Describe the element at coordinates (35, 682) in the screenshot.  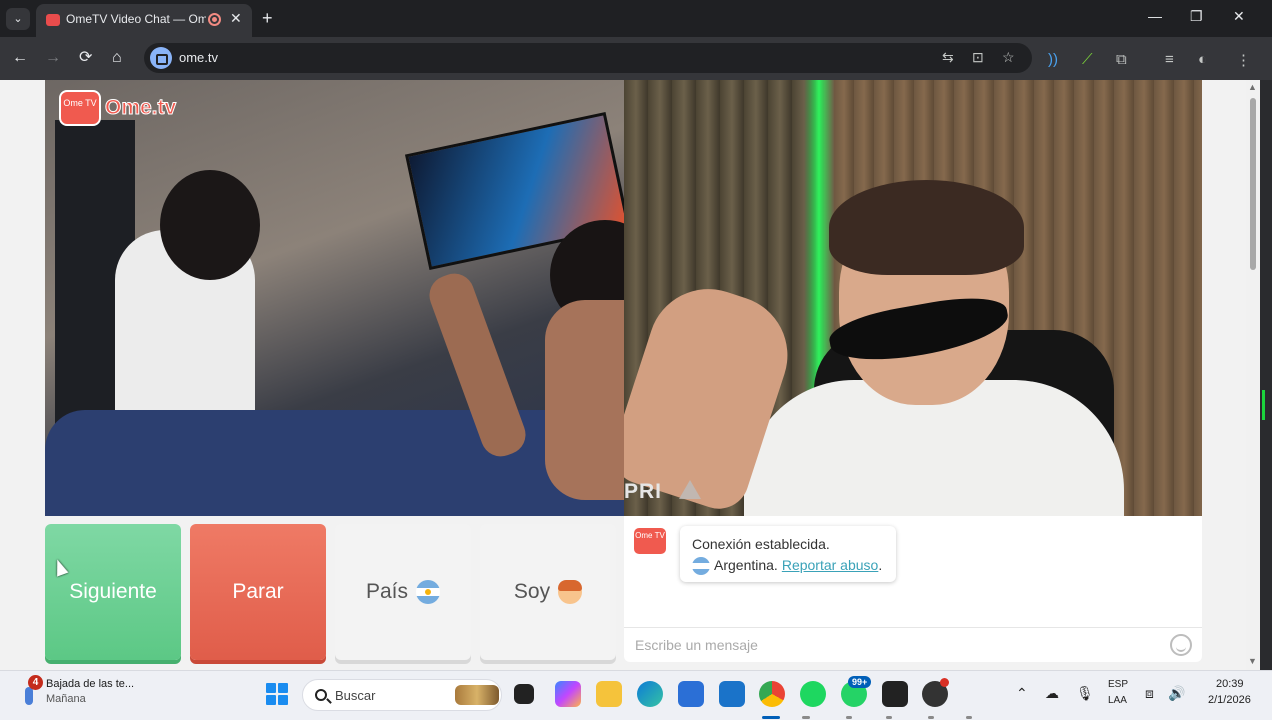
I see `weather-badge: 4` at that location.